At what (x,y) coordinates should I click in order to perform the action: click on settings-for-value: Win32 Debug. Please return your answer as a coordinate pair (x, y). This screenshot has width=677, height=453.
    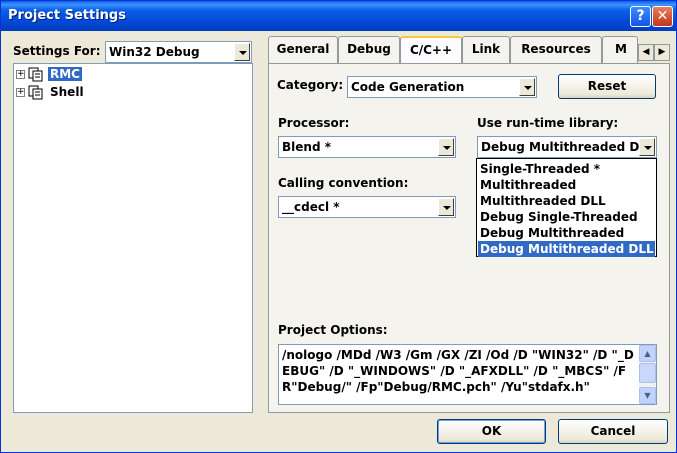
    Looking at the image, I should click on (154, 52).